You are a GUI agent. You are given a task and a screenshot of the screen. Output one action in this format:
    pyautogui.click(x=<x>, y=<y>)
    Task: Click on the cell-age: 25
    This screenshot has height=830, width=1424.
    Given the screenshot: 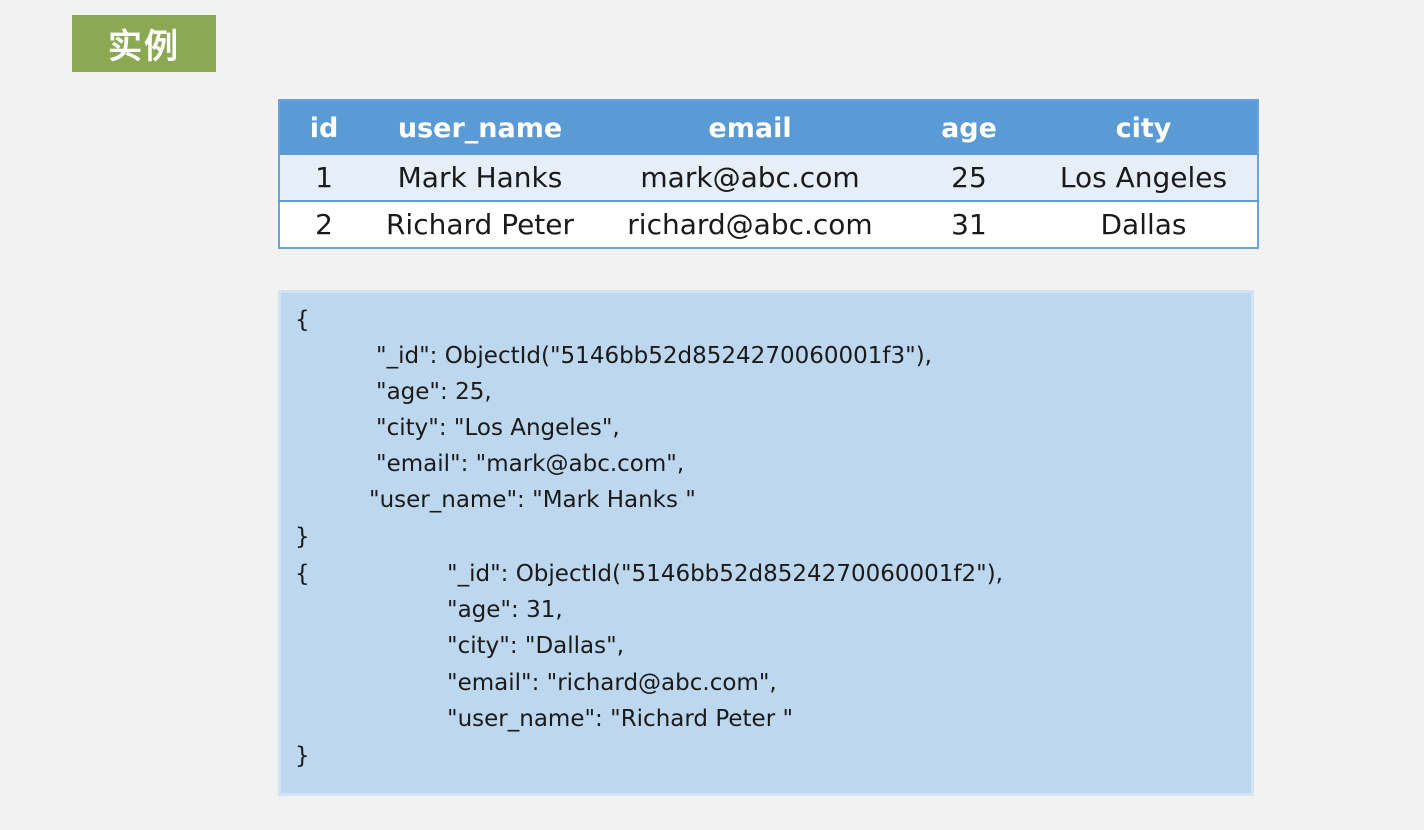 What is the action you would take?
    pyautogui.click(x=969, y=178)
    